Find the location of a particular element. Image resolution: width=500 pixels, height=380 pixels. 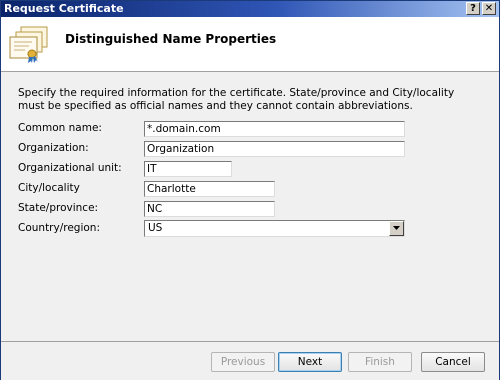

wizard-header: Distinguished Name Properties is located at coordinates (250, 44).